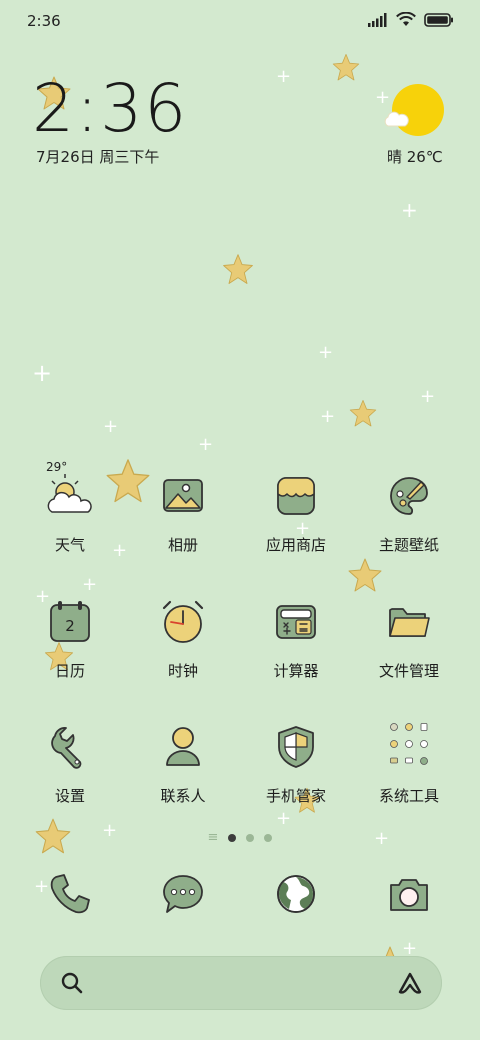 This screenshot has width=480, height=1040. I want to click on contact-icon, so click(183, 746).